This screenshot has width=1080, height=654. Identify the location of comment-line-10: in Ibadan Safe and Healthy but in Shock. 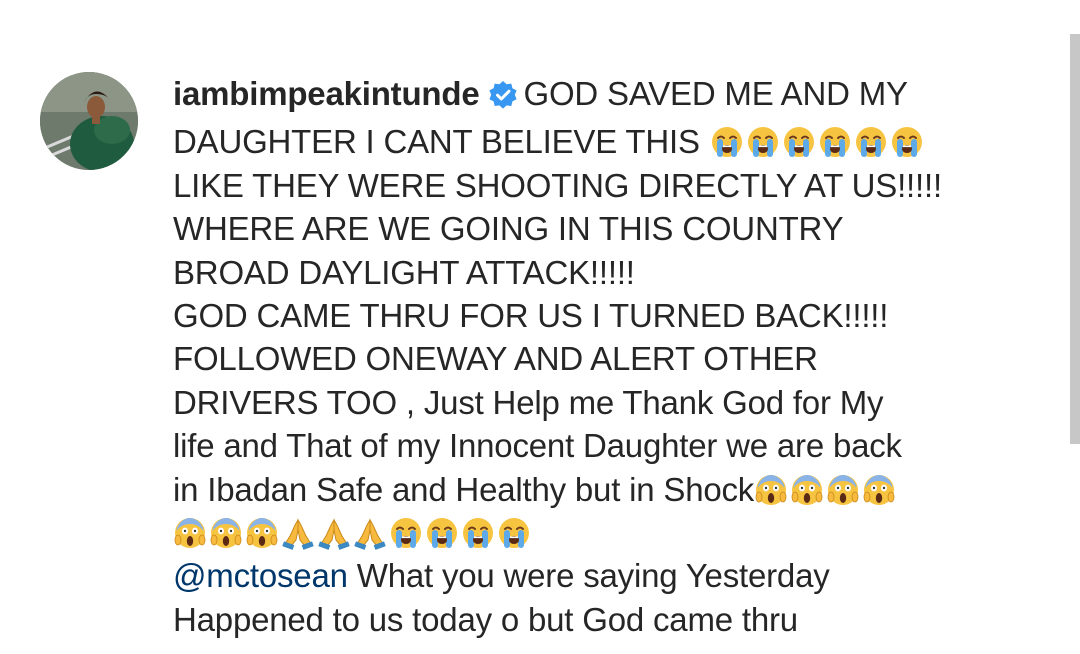
(600, 489).